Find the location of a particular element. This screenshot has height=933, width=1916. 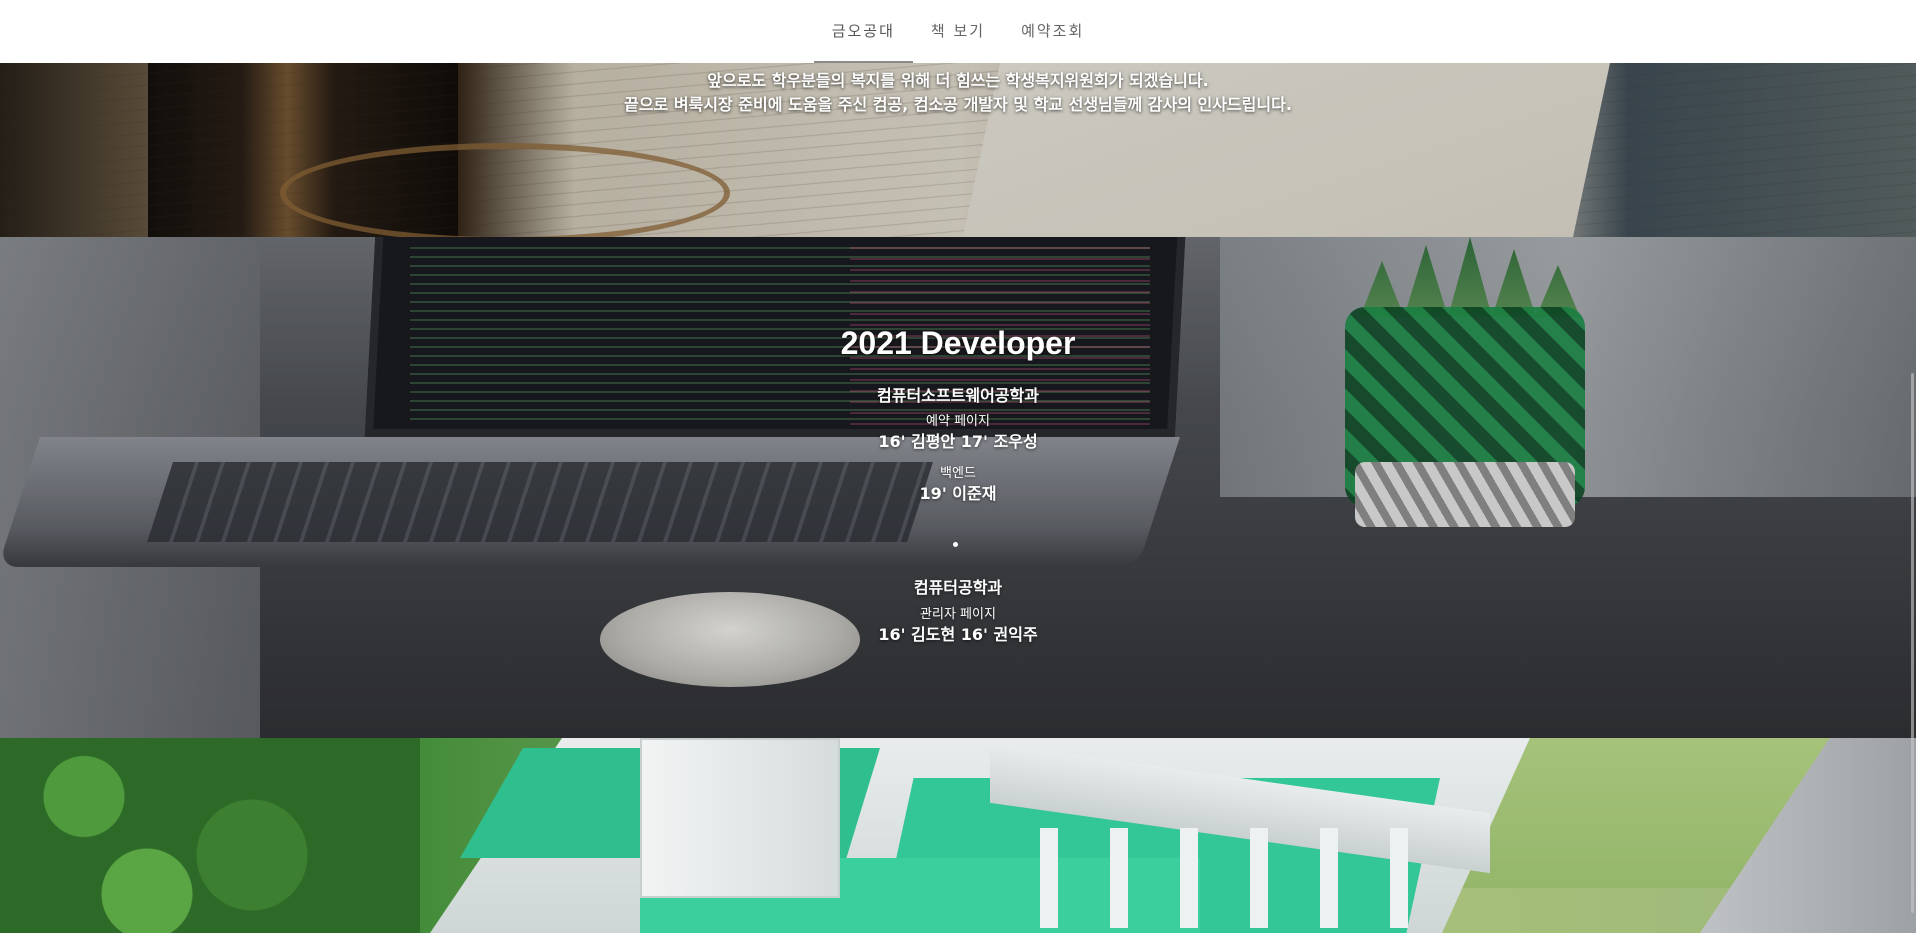

names-reservation-page: 16' 김평안 17' 조우성 is located at coordinates (958, 441).